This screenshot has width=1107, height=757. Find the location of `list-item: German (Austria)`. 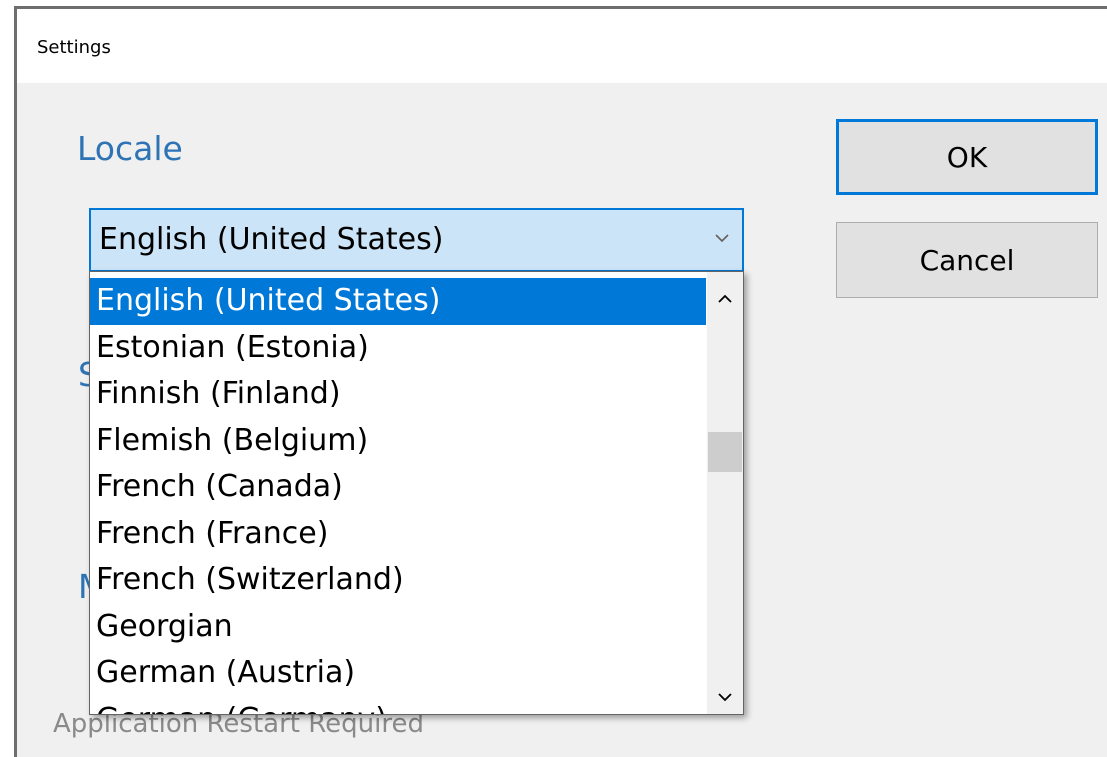

list-item: German (Austria) is located at coordinates (398, 673).